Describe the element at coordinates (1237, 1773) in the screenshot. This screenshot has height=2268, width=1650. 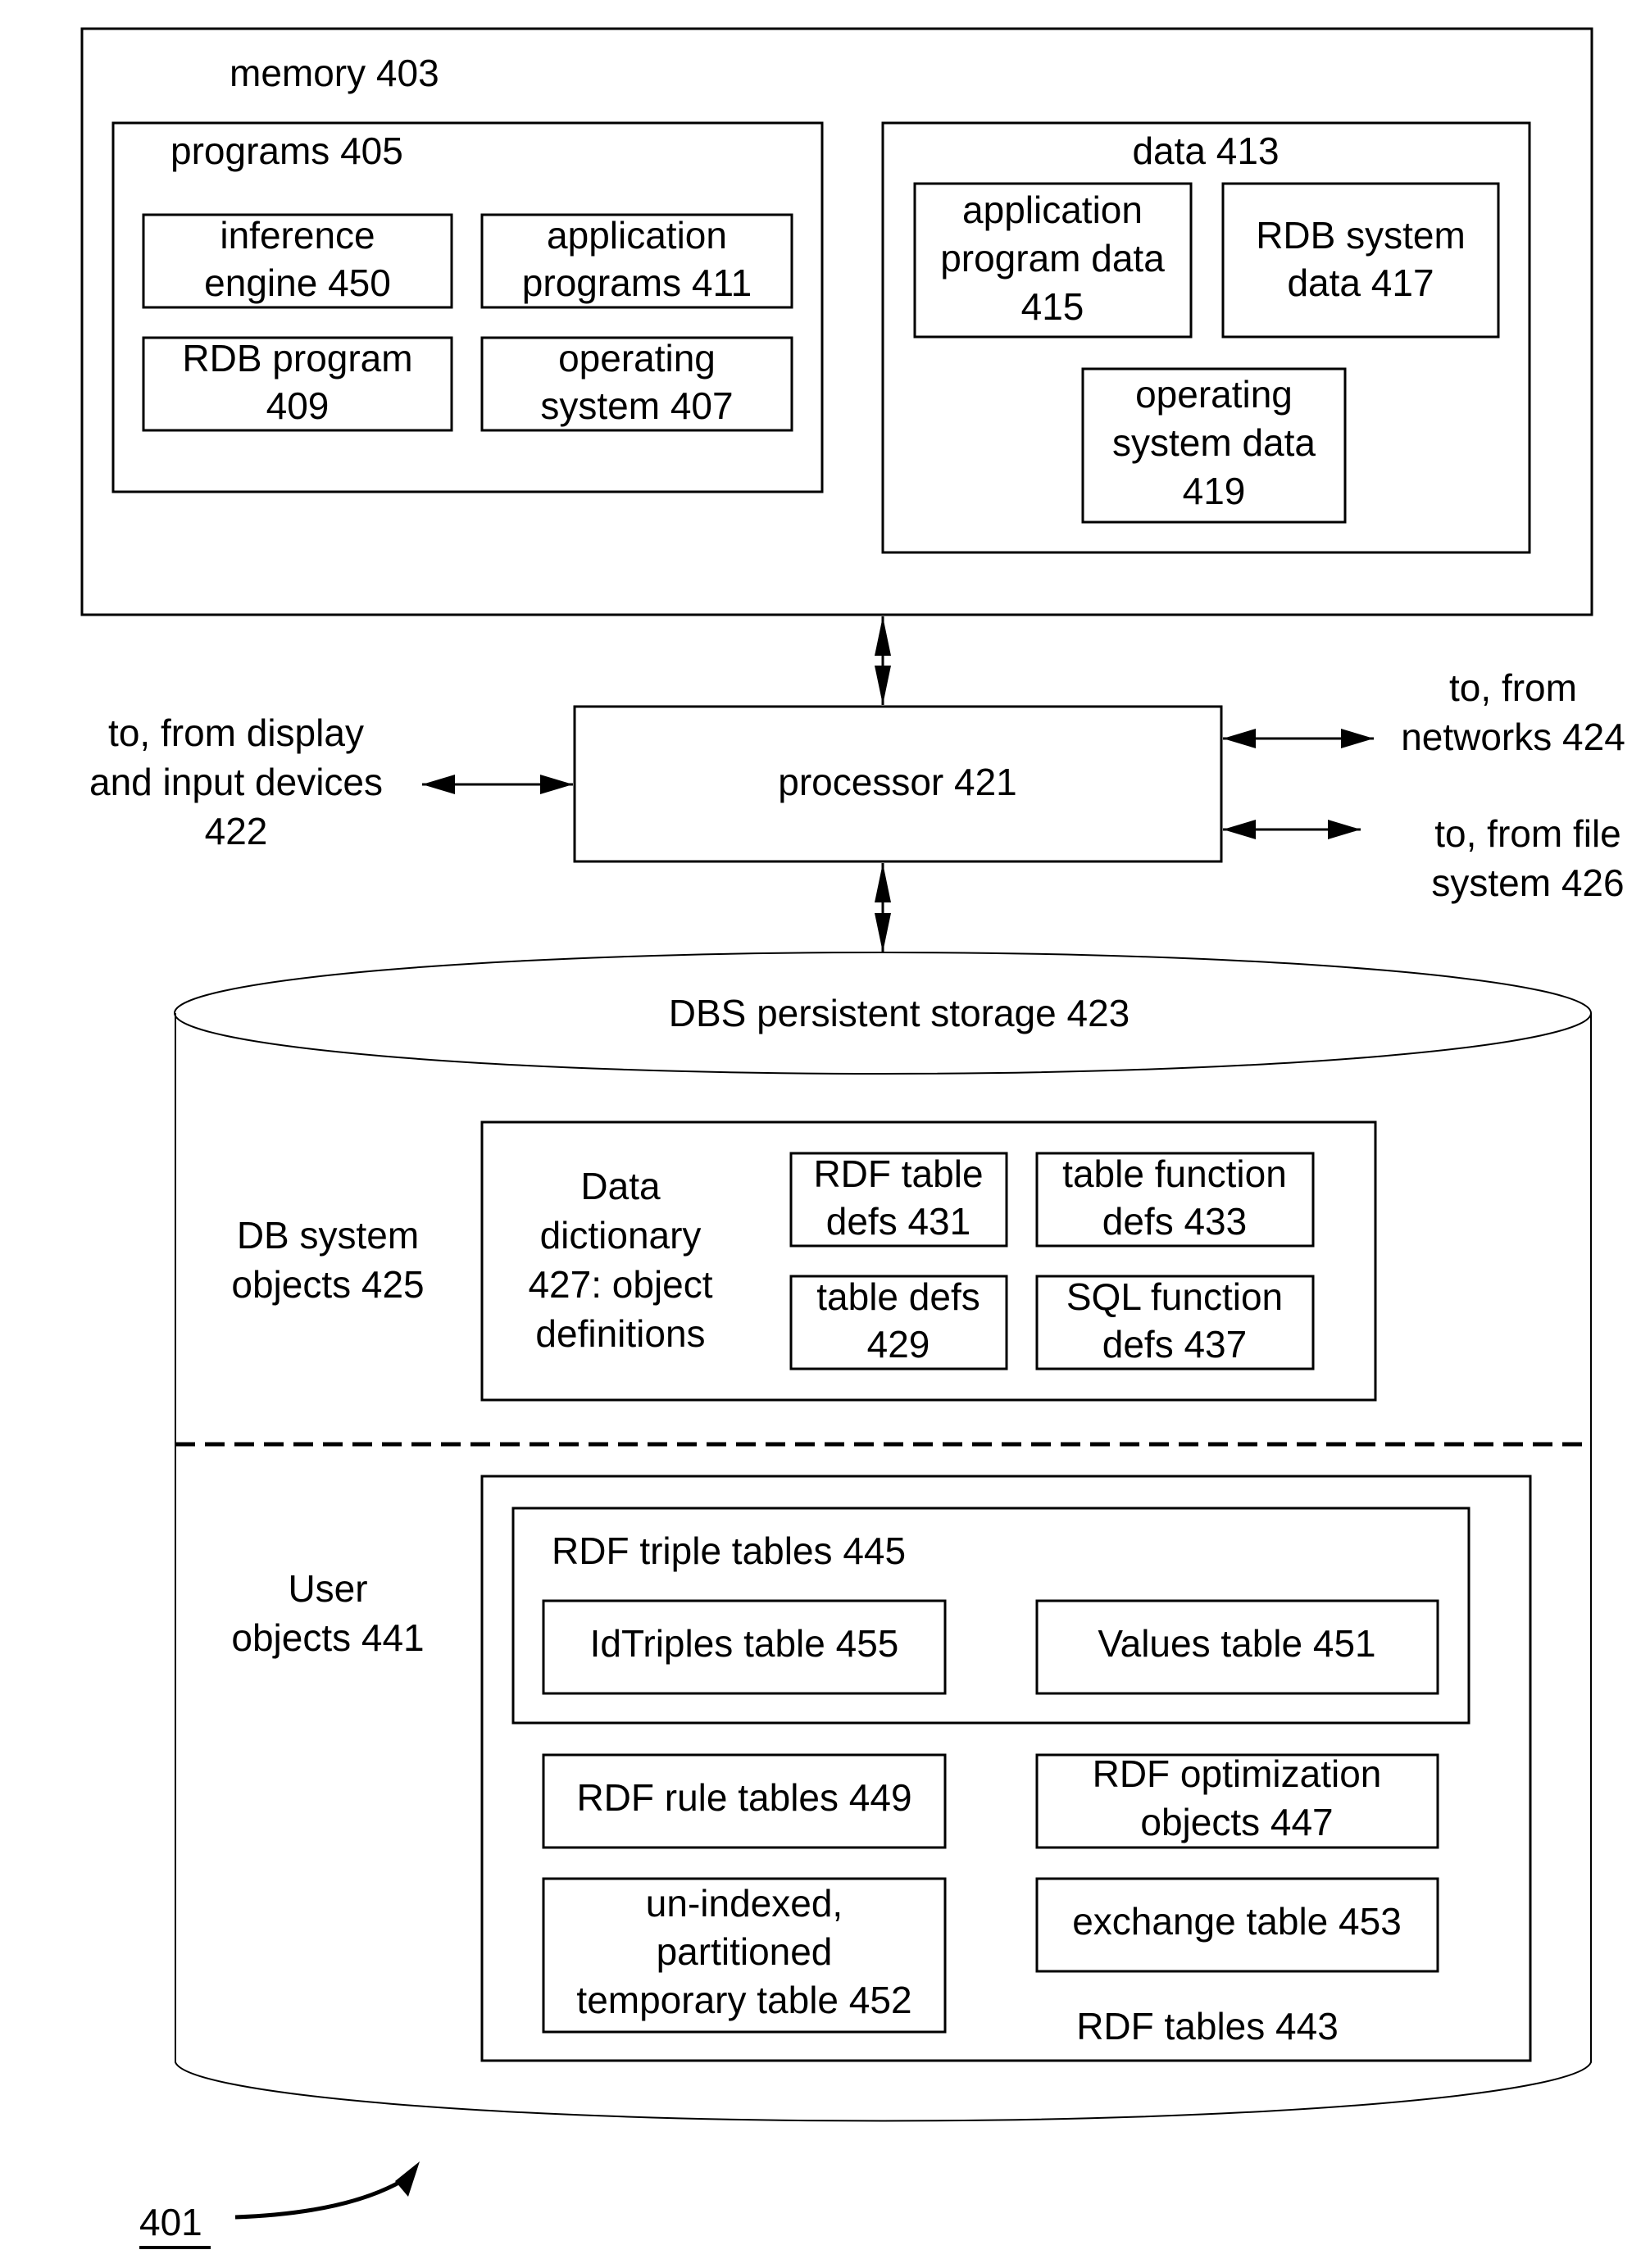
I see `table-item-line: RDF optimization` at that location.